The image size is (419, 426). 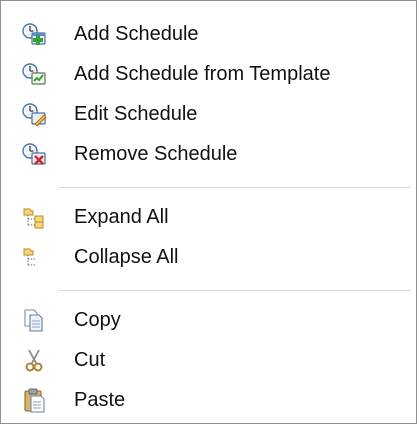 I want to click on menu-item-label: Collapse All, so click(x=126, y=257).